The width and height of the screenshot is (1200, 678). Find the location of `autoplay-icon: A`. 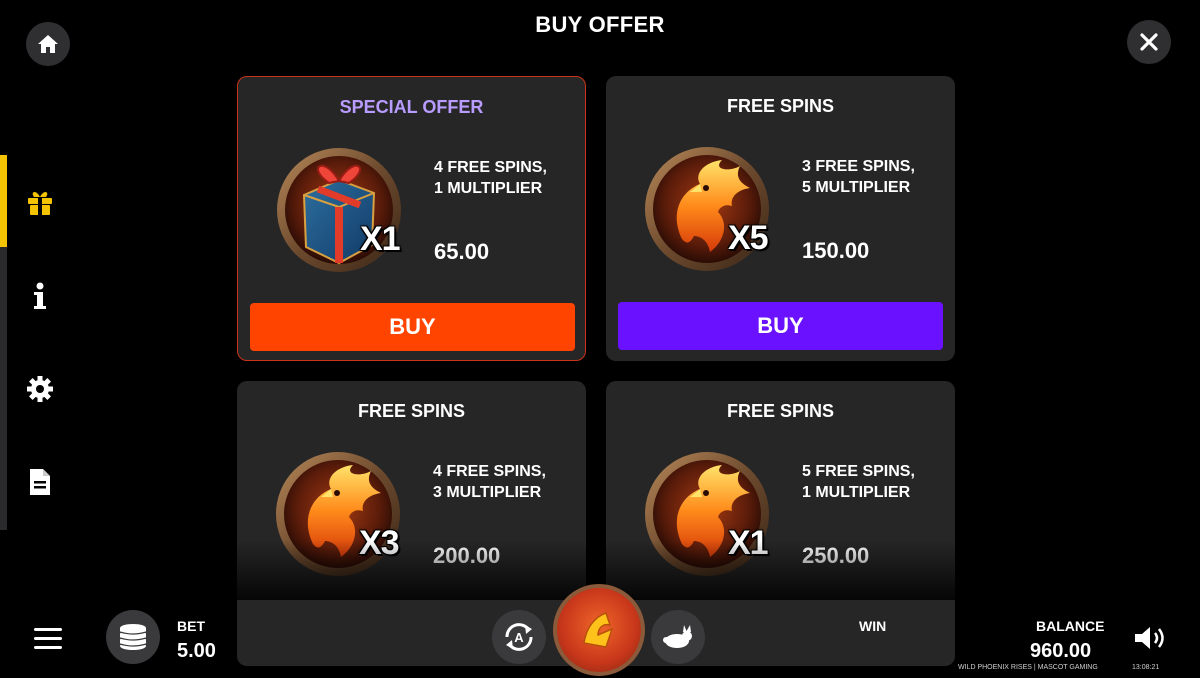

autoplay-icon: A is located at coordinates (519, 637).